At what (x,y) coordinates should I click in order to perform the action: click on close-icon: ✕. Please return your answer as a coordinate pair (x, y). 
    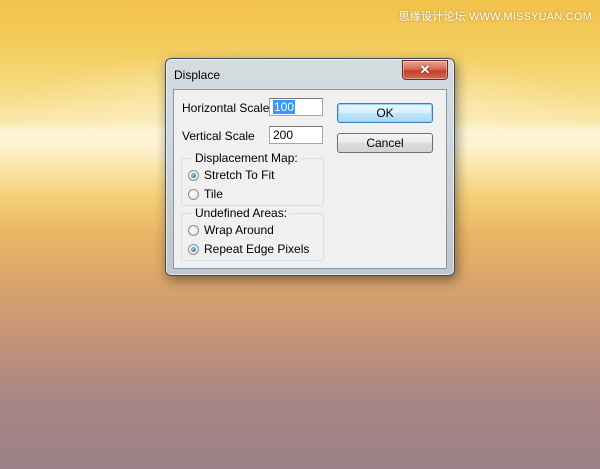
    Looking at the image, I should click on (425, 69).